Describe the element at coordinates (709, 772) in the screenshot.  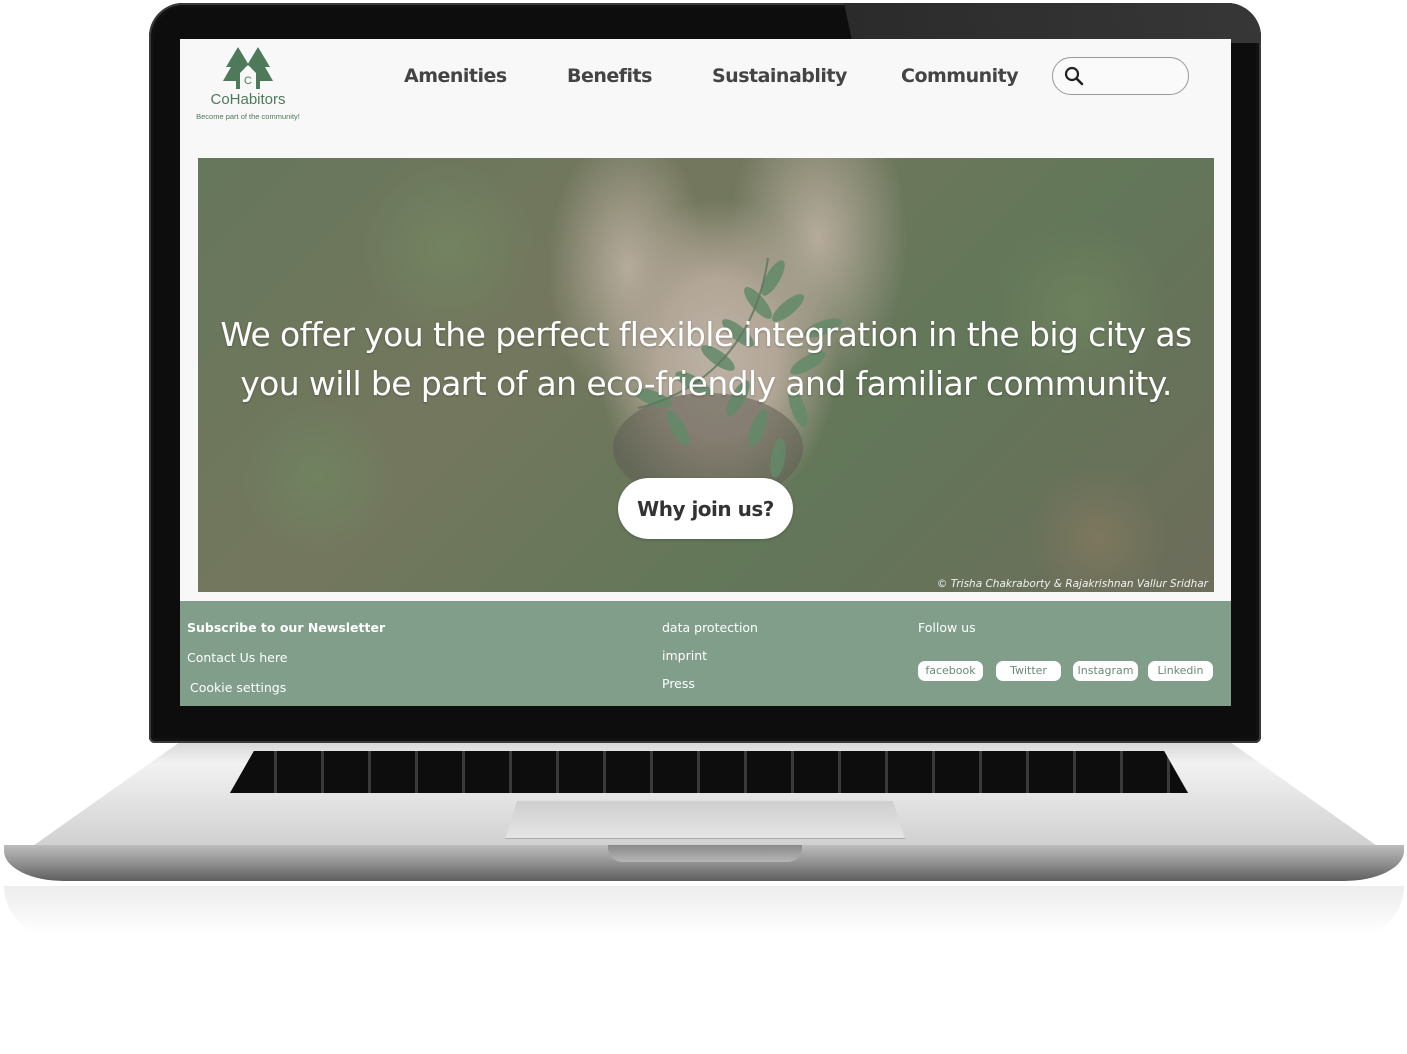
I see `laptop-keyboard` at that location.